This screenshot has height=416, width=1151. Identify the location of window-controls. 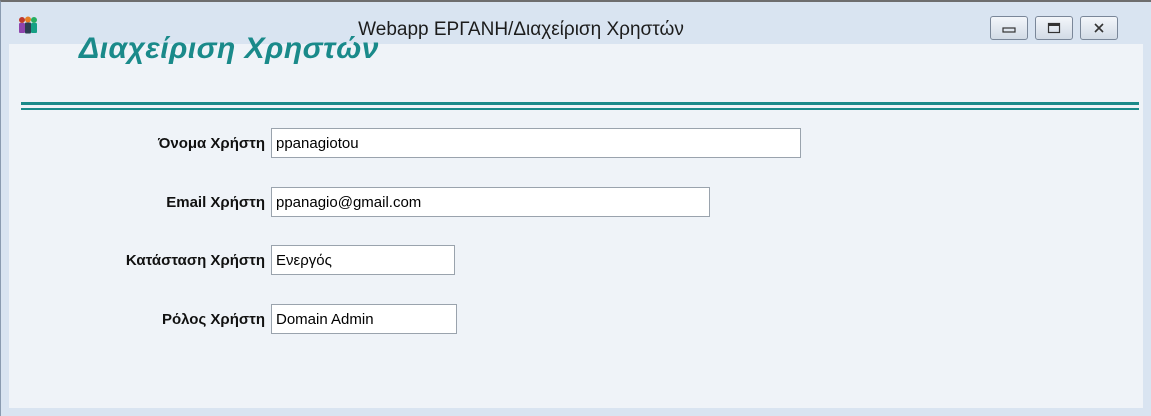
(1054, 28).